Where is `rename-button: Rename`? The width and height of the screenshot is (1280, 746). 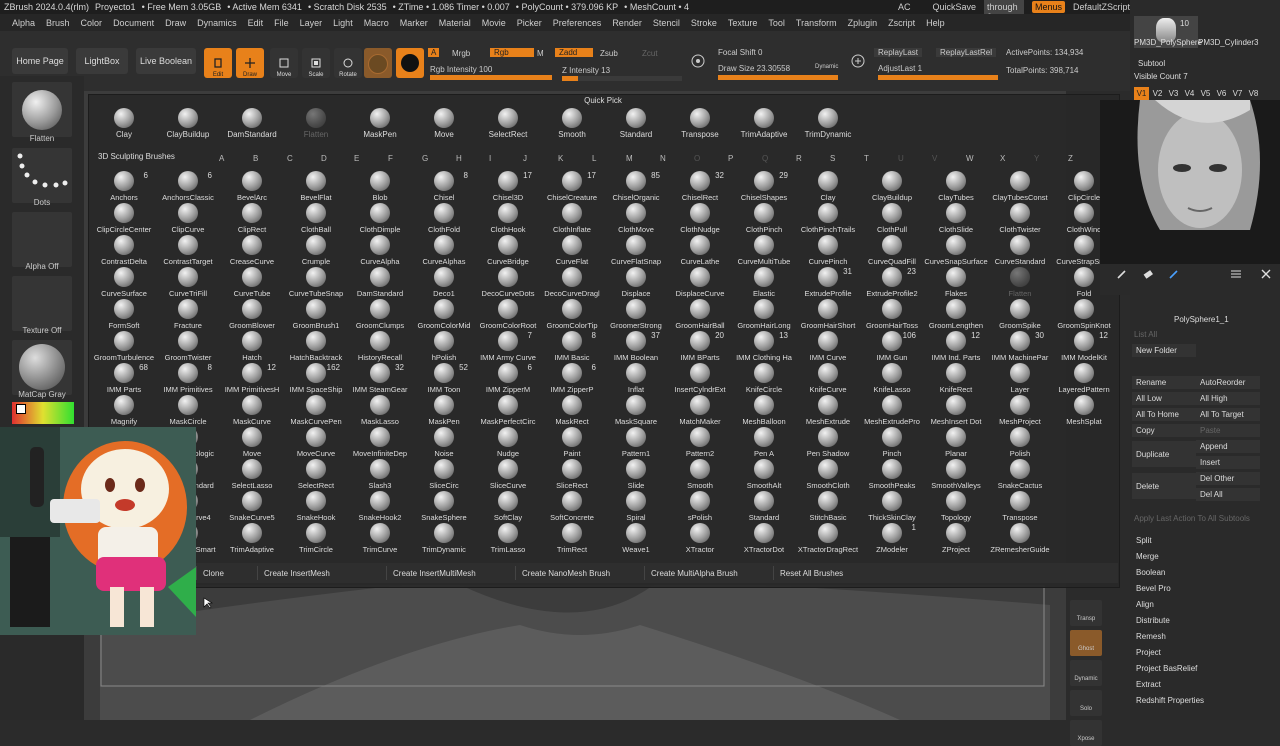
rename-button: Rename is located at coordinates (1164, 382).